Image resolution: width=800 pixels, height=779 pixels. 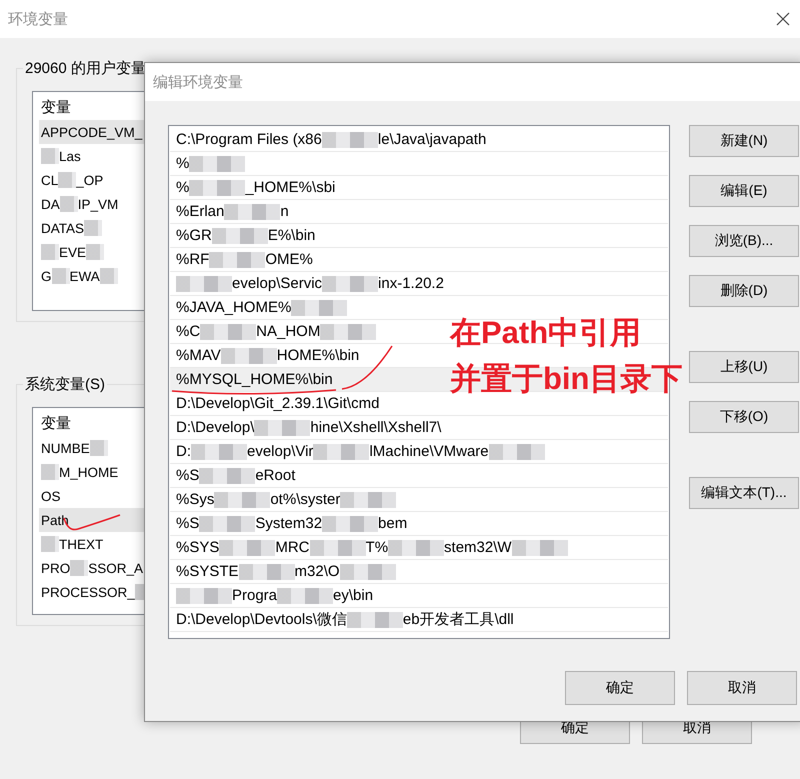 What do you see at coordinates (49, 180) in the screenshot?
I see `entry-text: CL` at bounding box center [49, 180].